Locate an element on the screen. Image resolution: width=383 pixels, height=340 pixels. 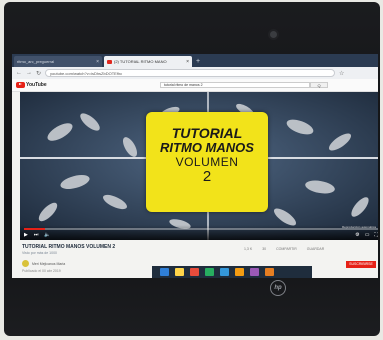
volume-icon: 🔈 is located at coordinates (47, 235).